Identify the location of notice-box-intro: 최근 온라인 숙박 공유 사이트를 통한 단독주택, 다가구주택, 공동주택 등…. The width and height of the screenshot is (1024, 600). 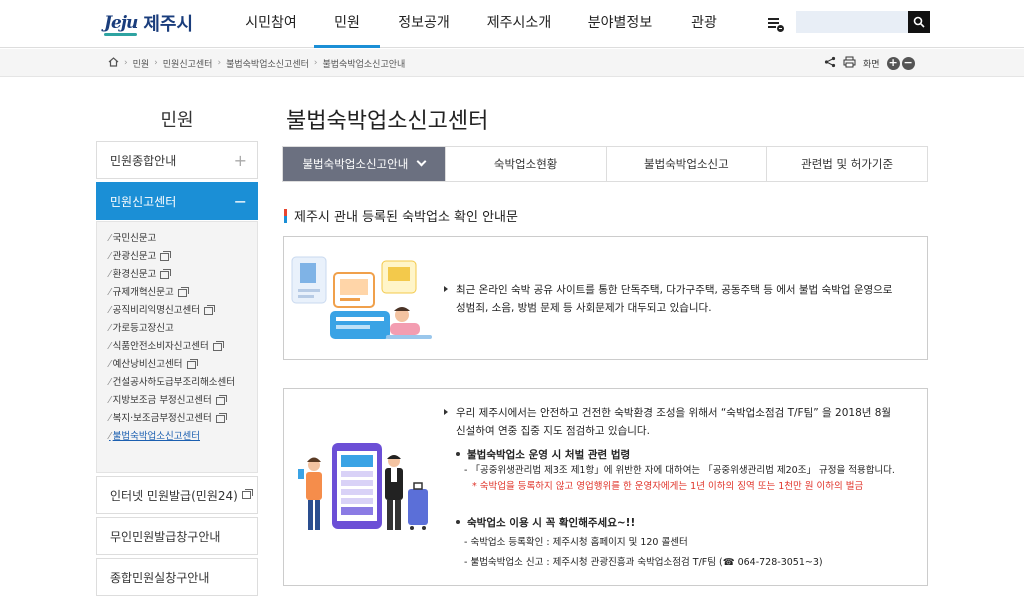
(605, 298).